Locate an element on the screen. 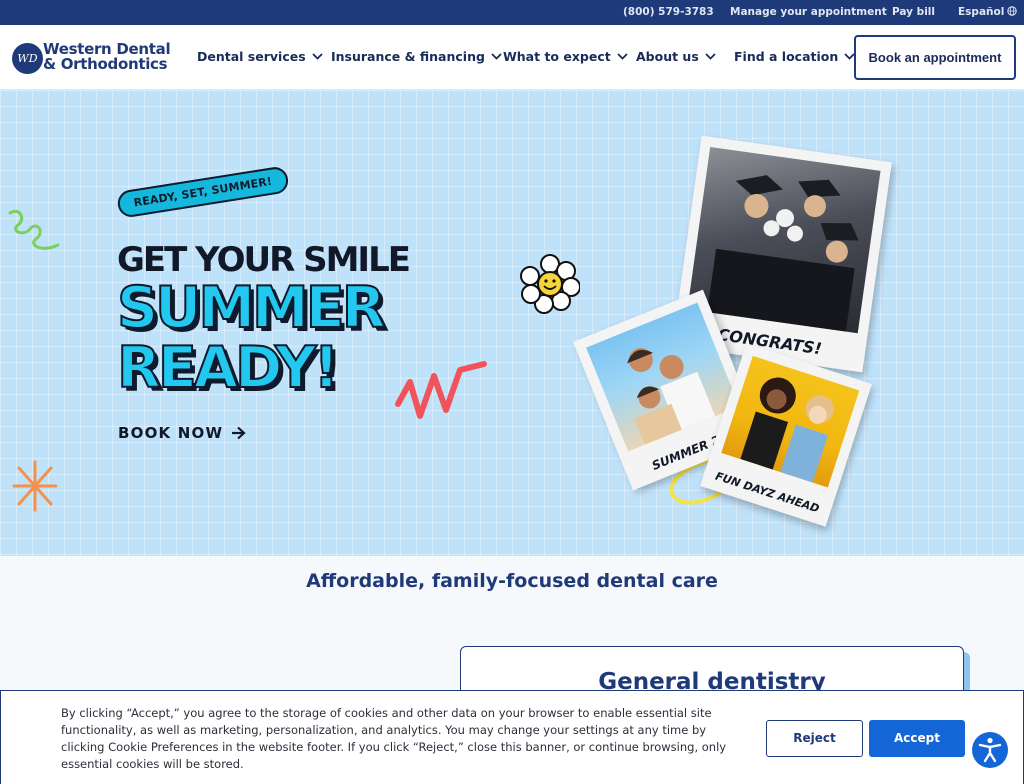 The height and width of the screenshot is (784, 1024). nav-find-location: Find a location is located at coordinates (794, 56).